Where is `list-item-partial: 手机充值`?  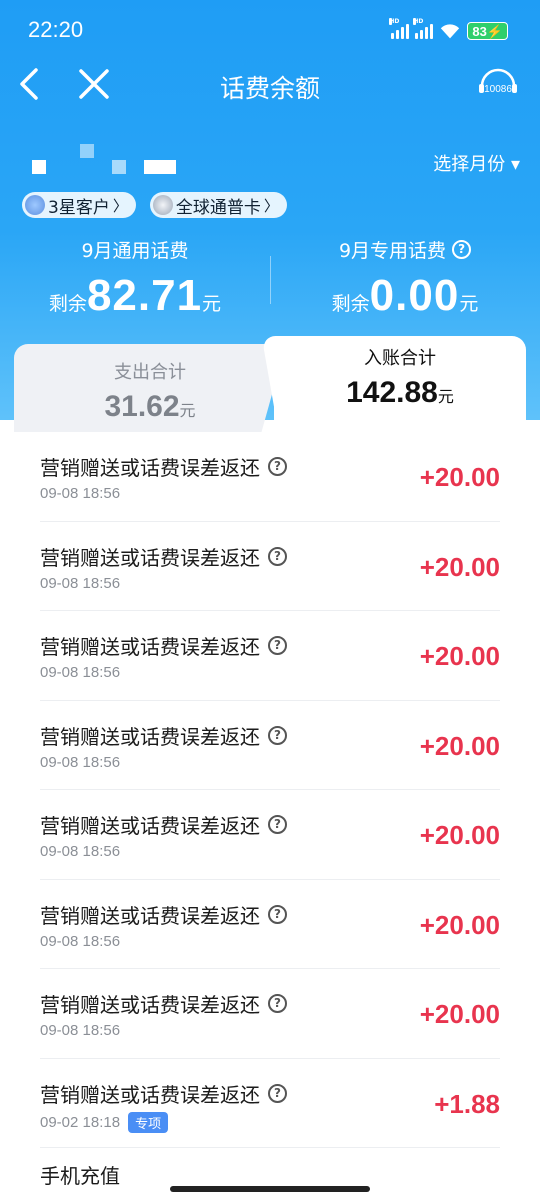 list-item-partial: 手机充值 is located at coordinates (80, 1174).